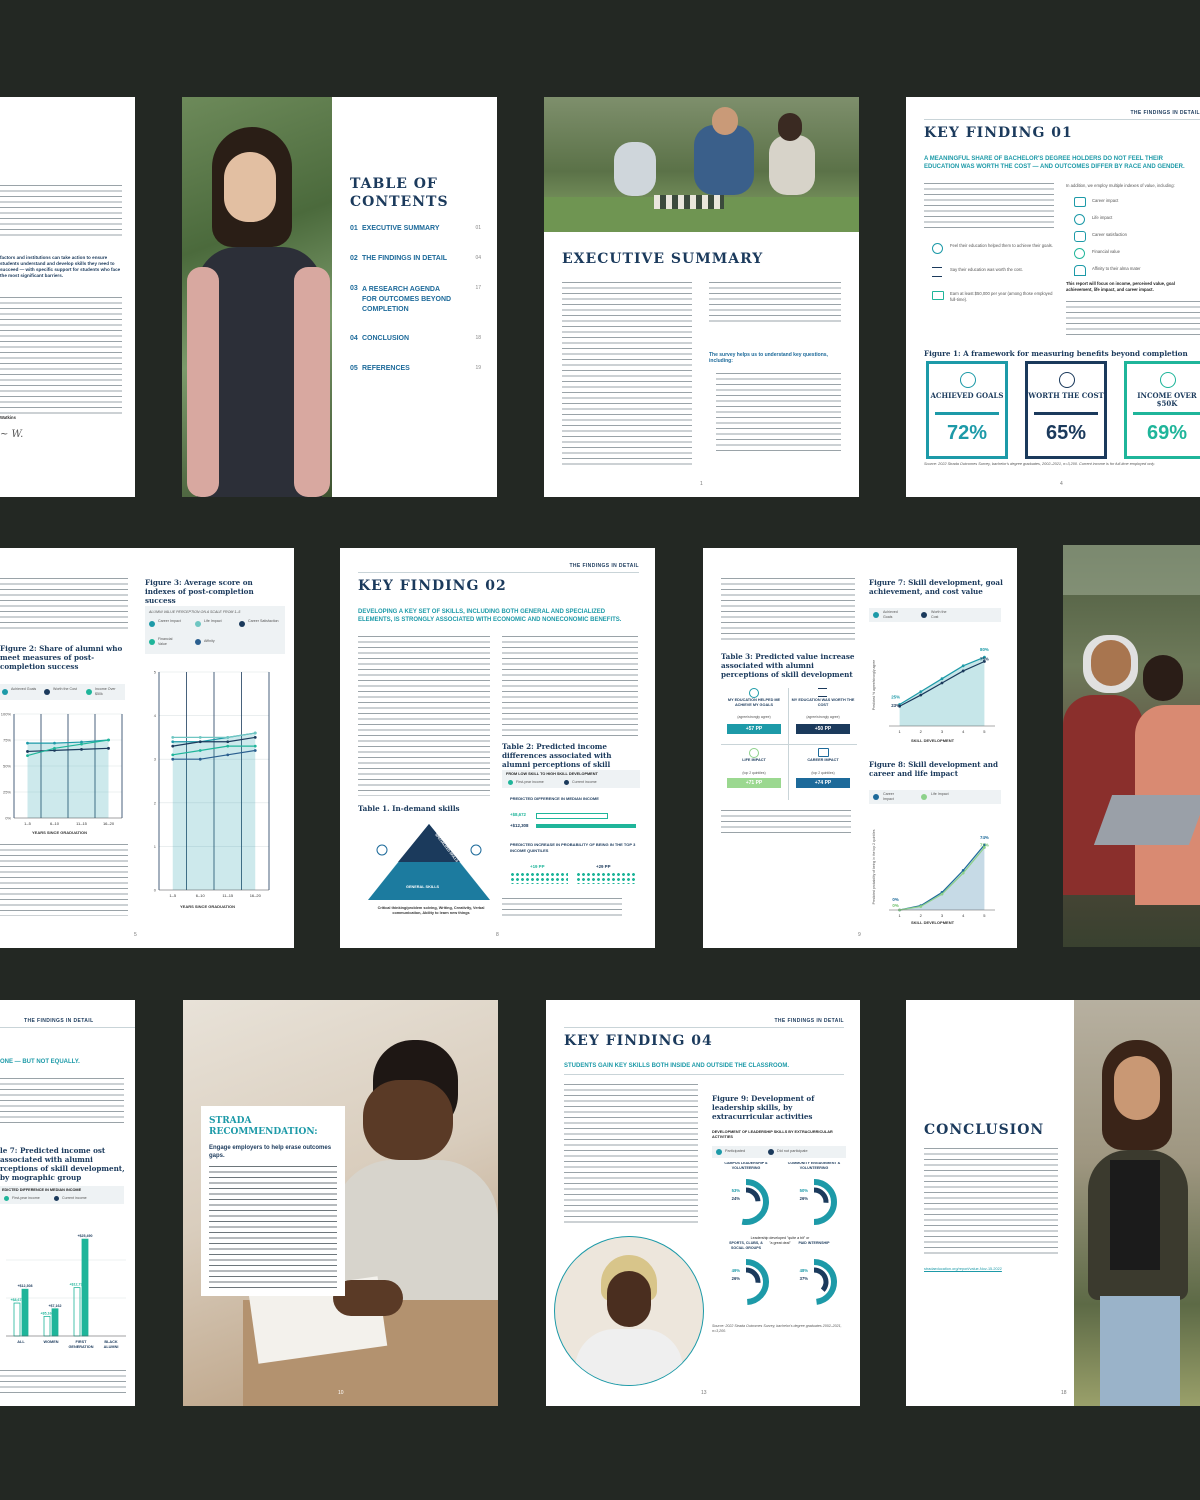 This screenshot has width=1200, height=1500. What do you see at coordinates (432, 586) in the screenshot?
I see `key-finding-title: KEY FINDING 02` at bounding box center [432, 586].